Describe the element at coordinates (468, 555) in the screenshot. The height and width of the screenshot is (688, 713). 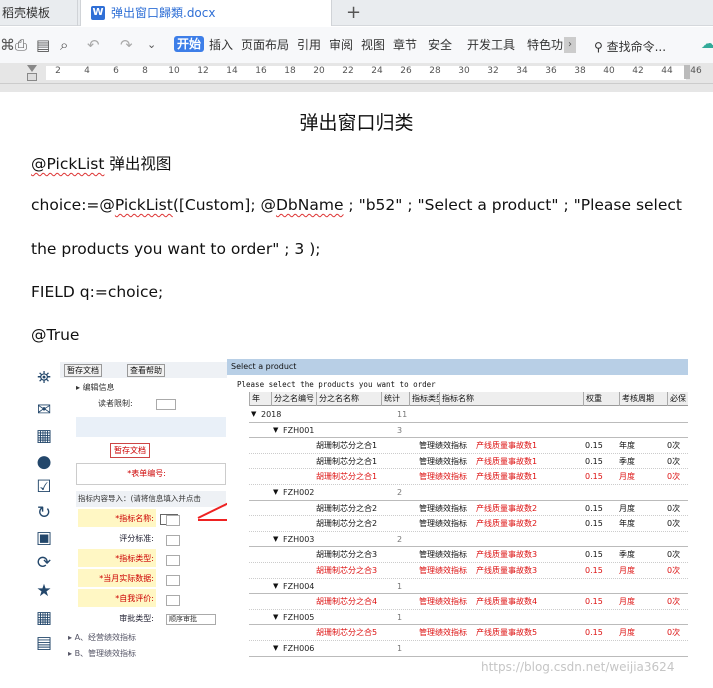
I see `grid-data-row: 胡珊制芯分之合3 管理绩效指标 产线质量事故数3 0.15 季度 0次` at that location.